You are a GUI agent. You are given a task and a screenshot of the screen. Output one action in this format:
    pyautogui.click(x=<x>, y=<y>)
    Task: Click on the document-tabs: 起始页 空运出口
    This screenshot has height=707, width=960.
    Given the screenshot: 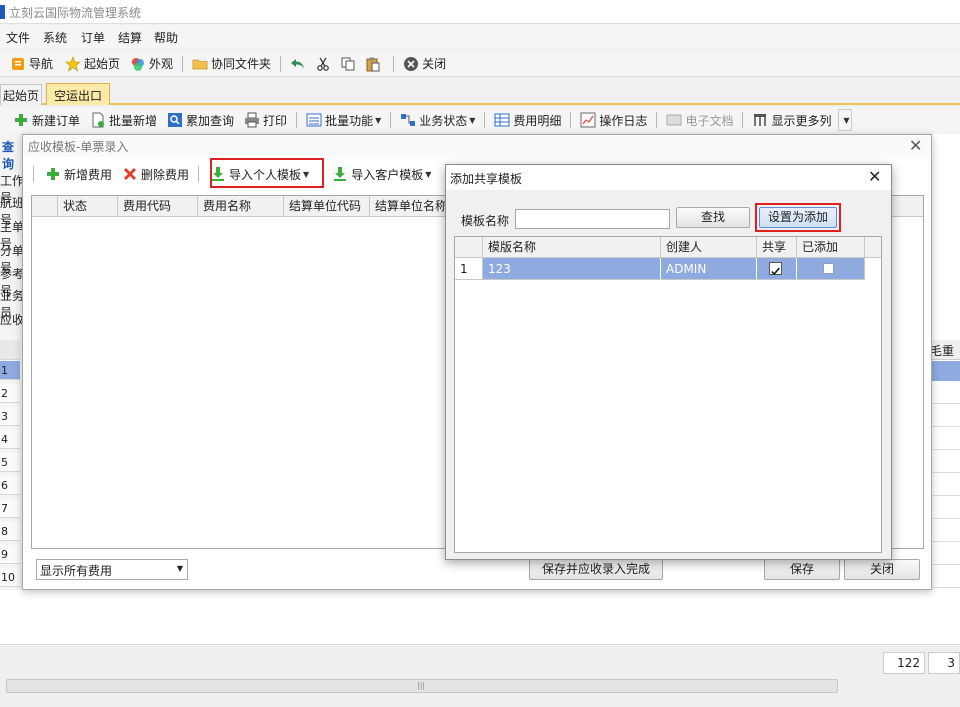 What is the action you would take?
    pyautogui.click(x=480, y=93)
    